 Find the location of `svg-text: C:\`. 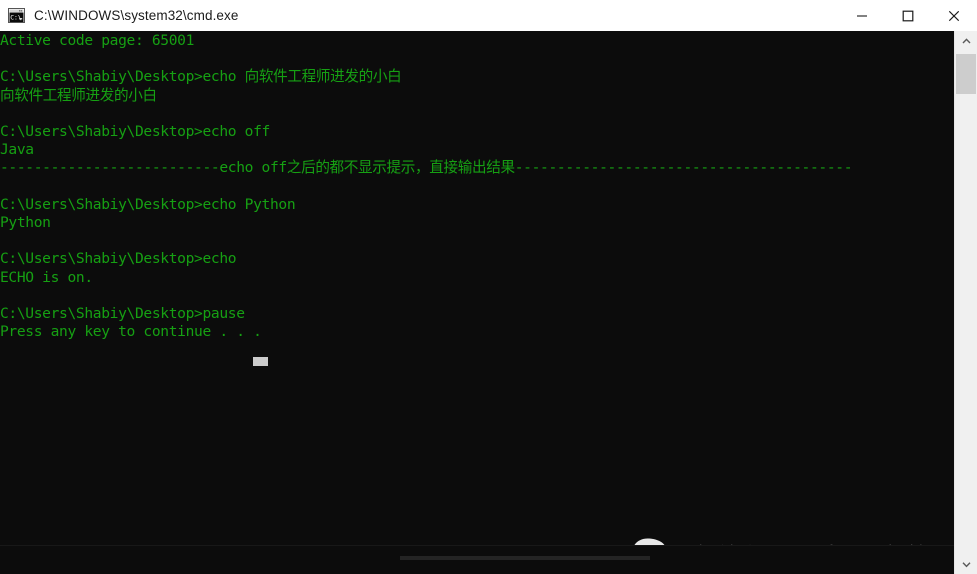

svg-text: C:\ is located at coordinates (16, 18).